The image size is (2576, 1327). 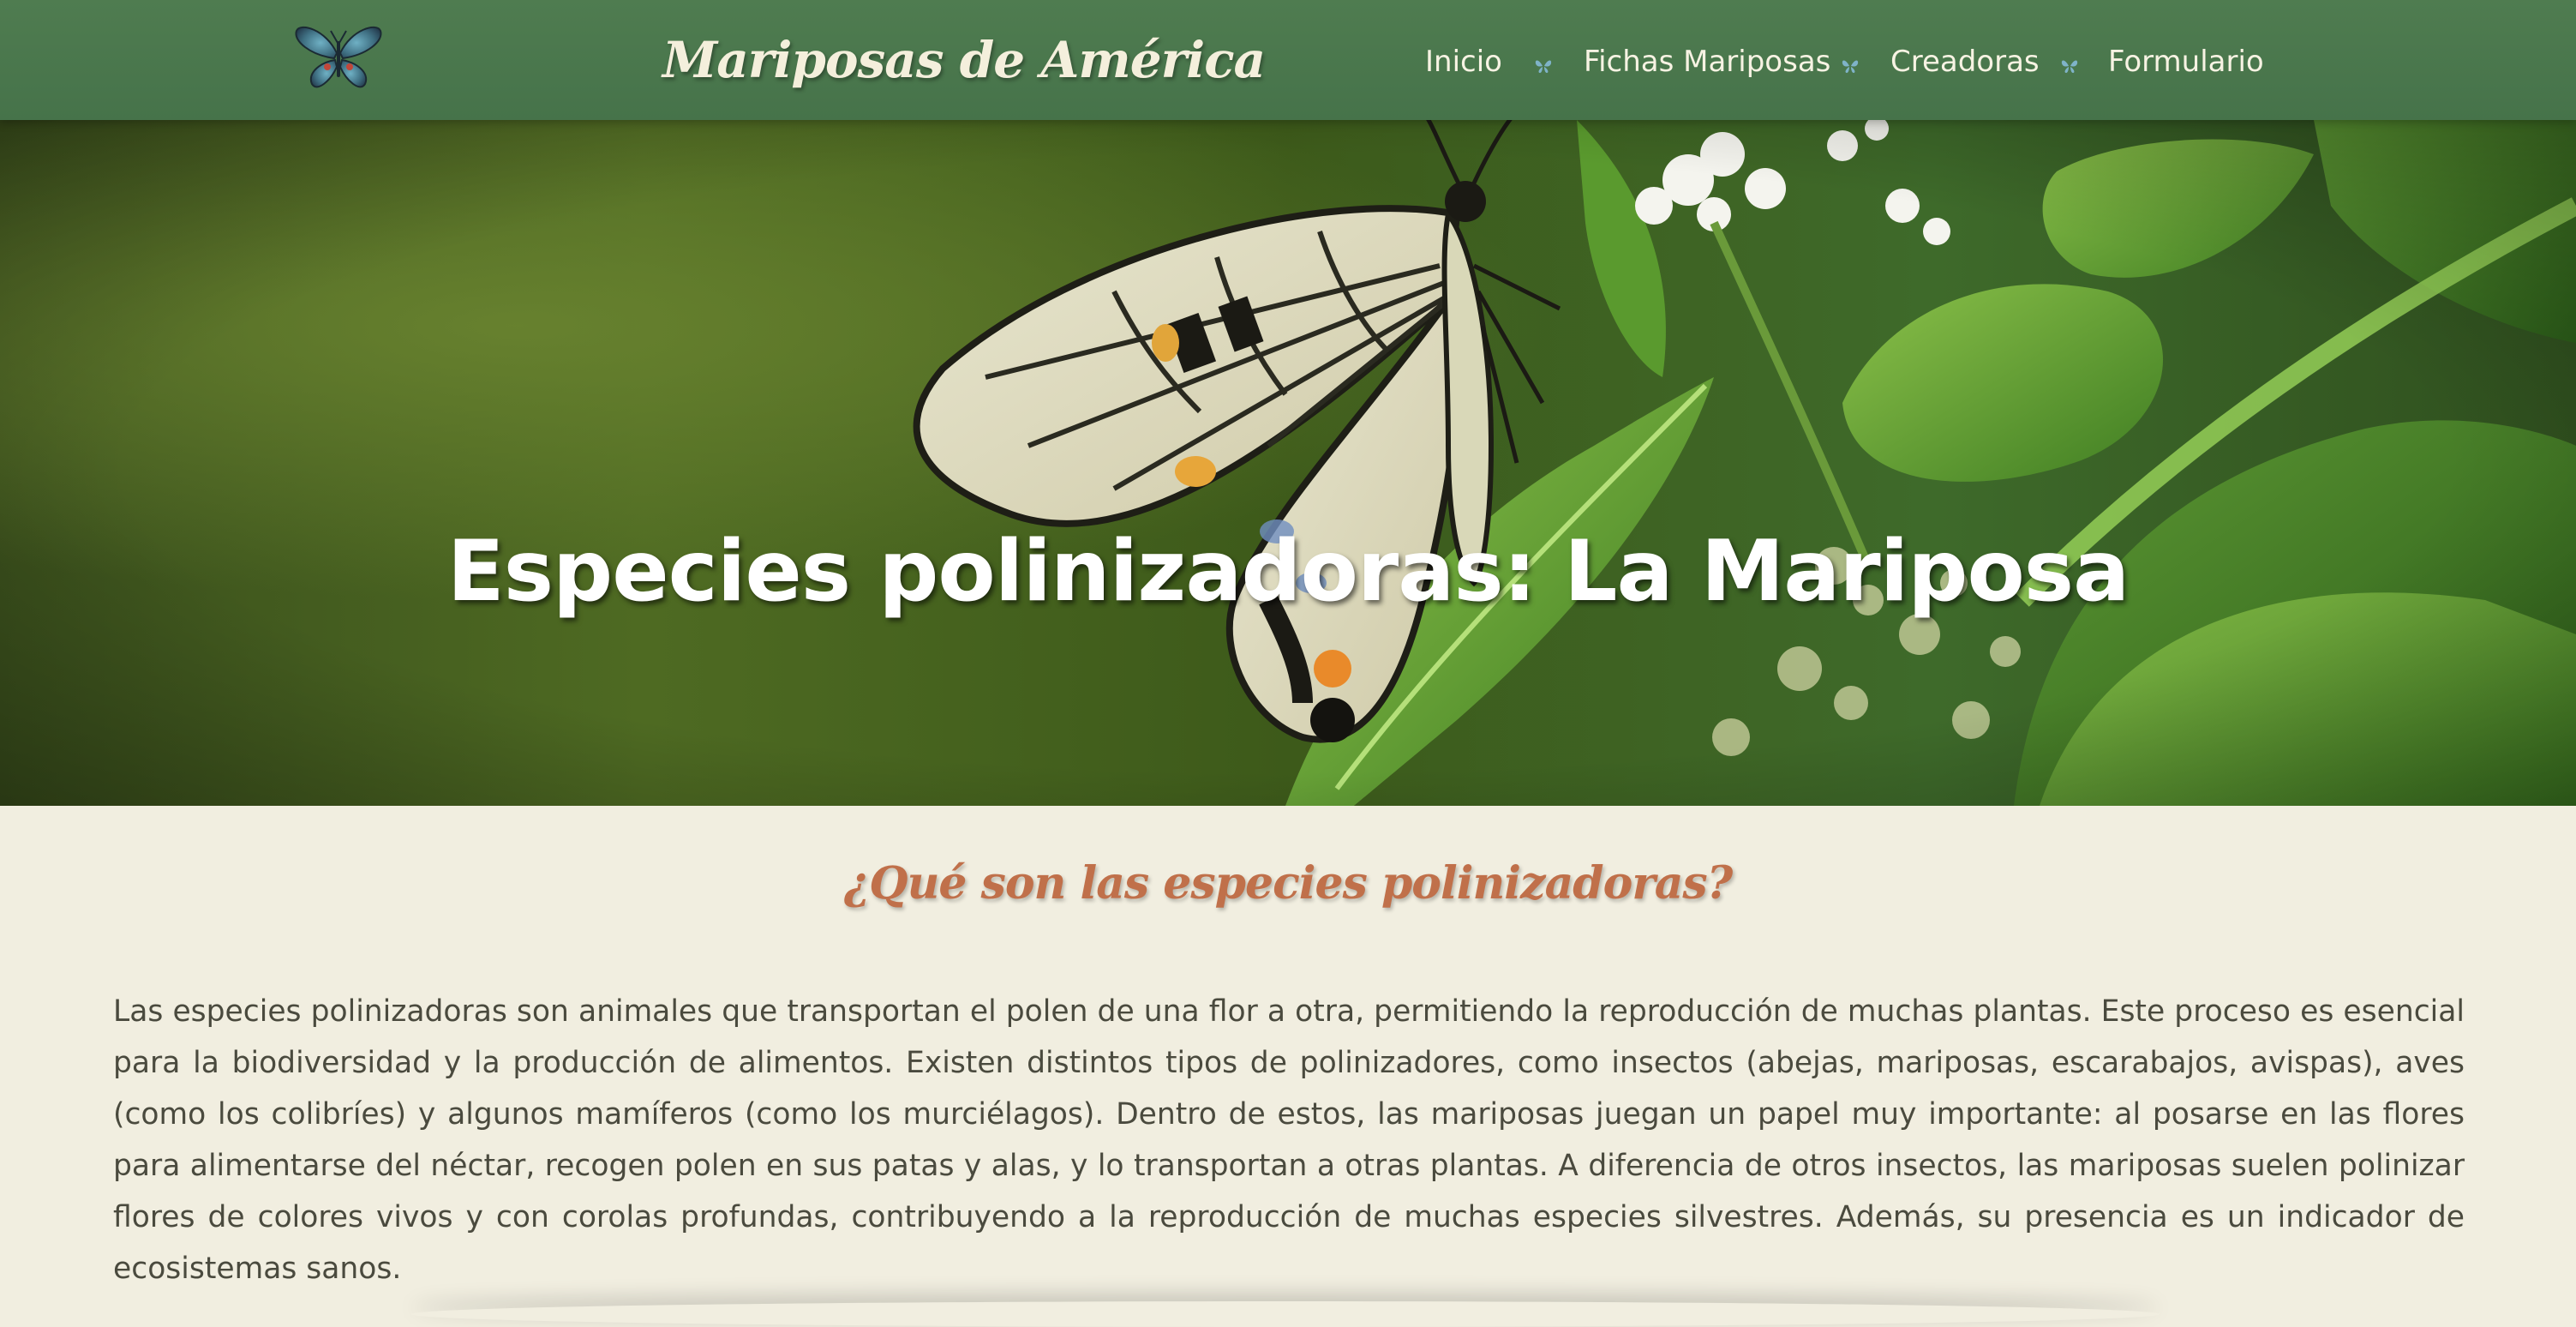 What do you see at coordinates (964, 60) in the screenshot?
I see `site-title: Mariposas de América` at bounding box center [964, 60].